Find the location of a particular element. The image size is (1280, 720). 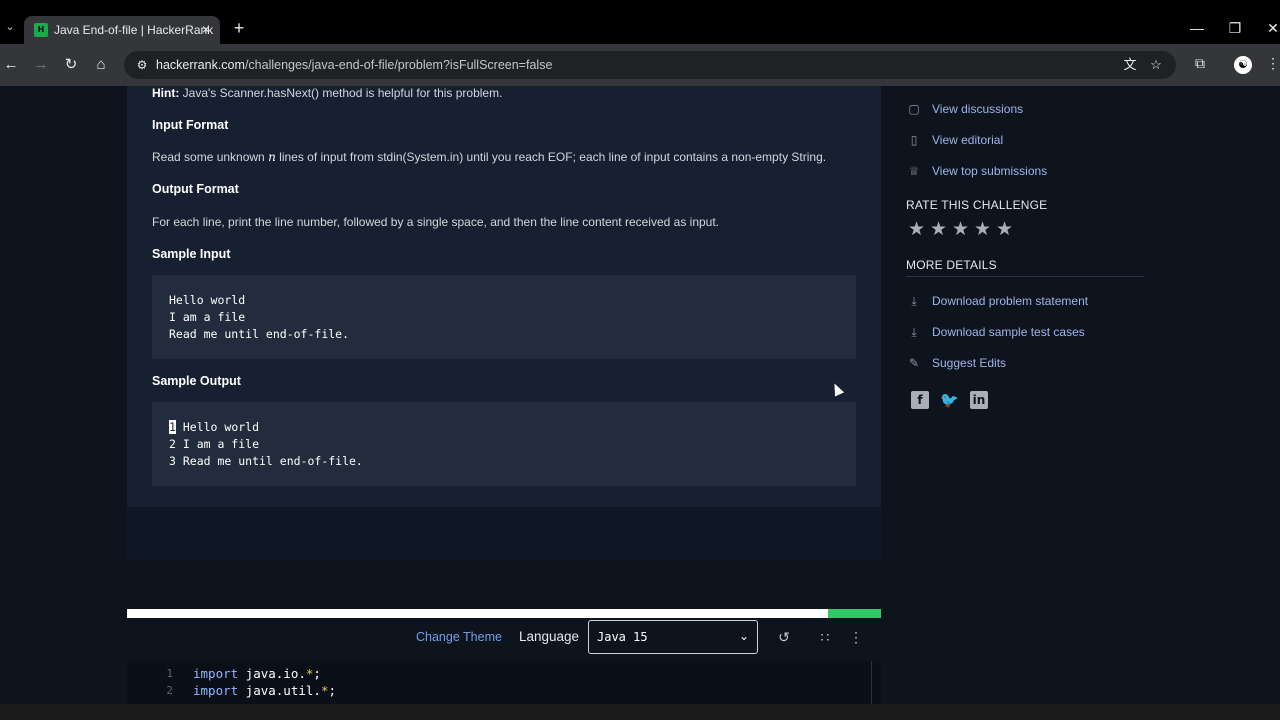

minimize-icon: — is located at coordinates (1197, 28).